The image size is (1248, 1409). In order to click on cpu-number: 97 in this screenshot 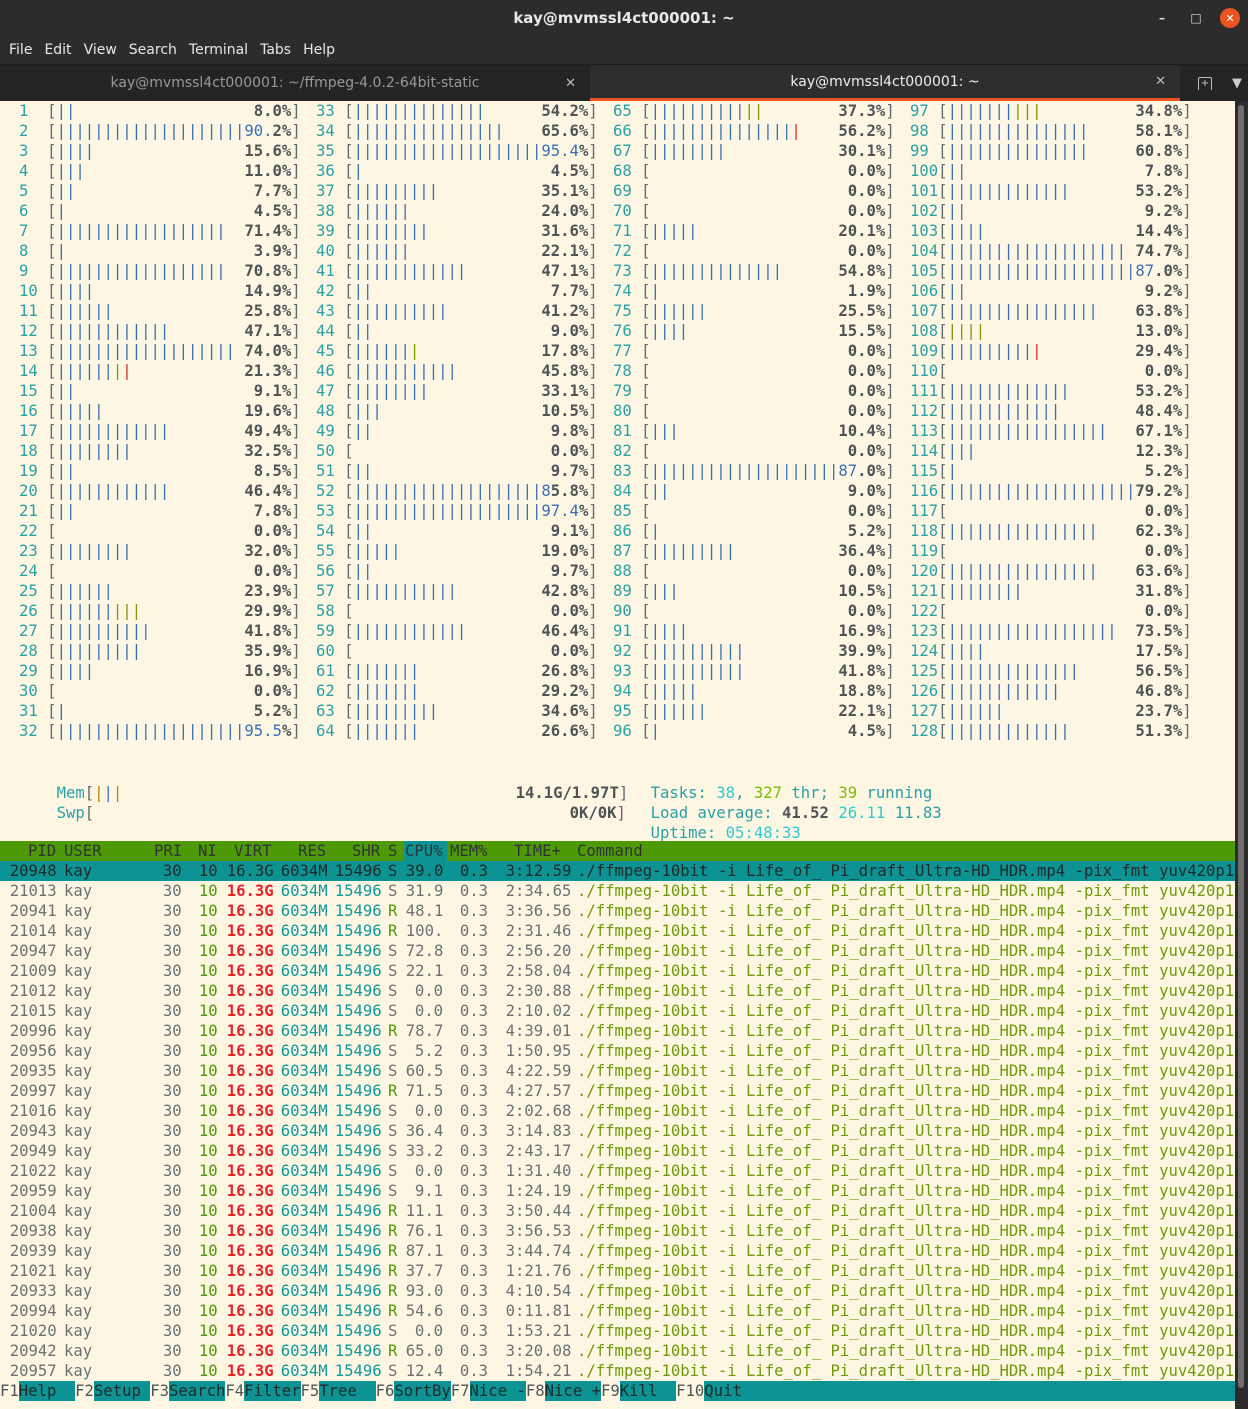, I will do `click(924, 111)`.